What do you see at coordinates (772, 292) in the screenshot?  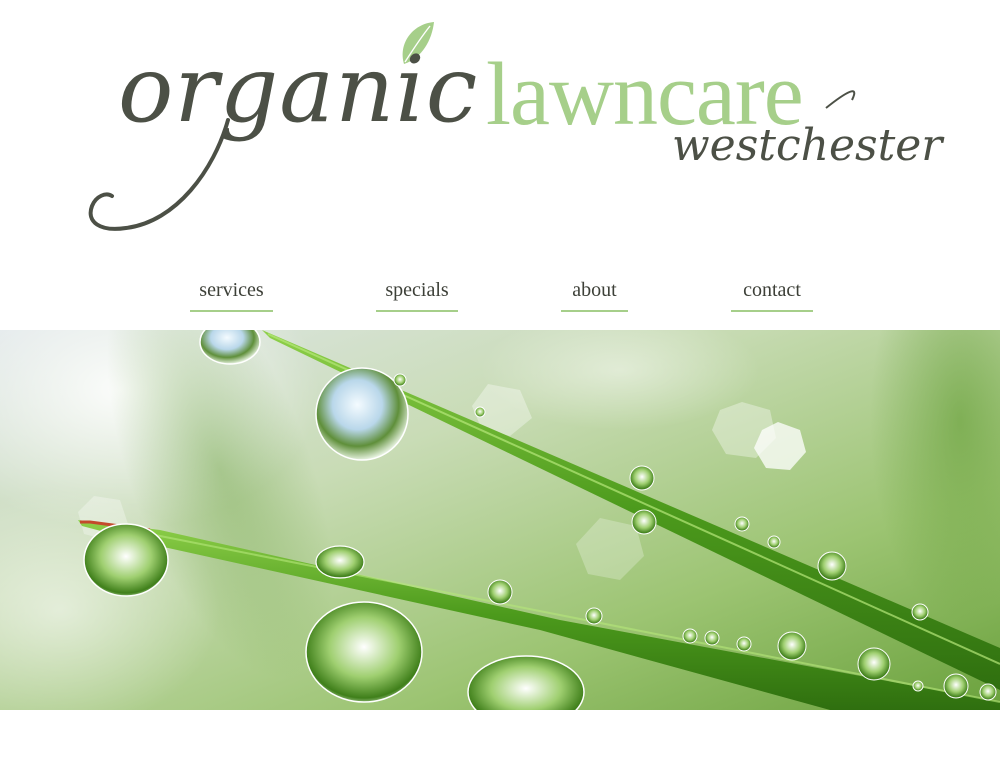 I see `nav-link-contact: contact` at bounding box center [772, 292].